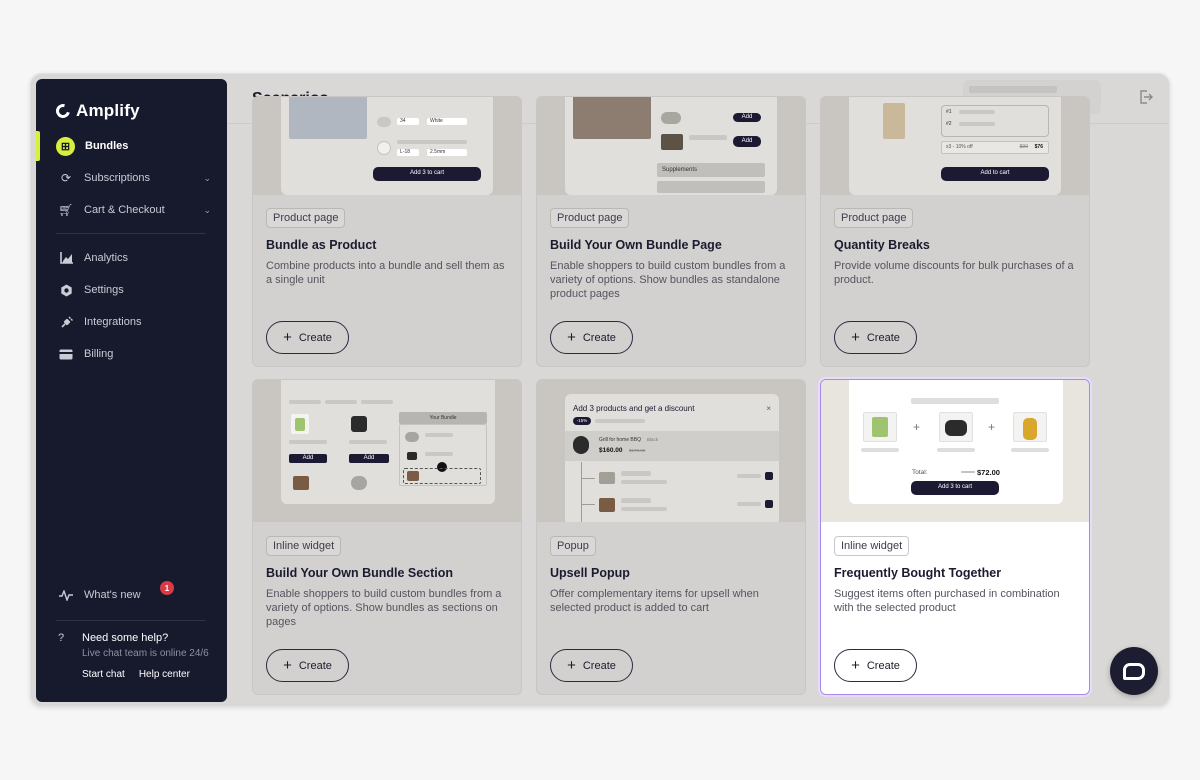 This screenshot has width=1200, height=780. Describe the element at coordinates (872, 546) in the screenshot. I see `card-tag: Inline widget` at that location.